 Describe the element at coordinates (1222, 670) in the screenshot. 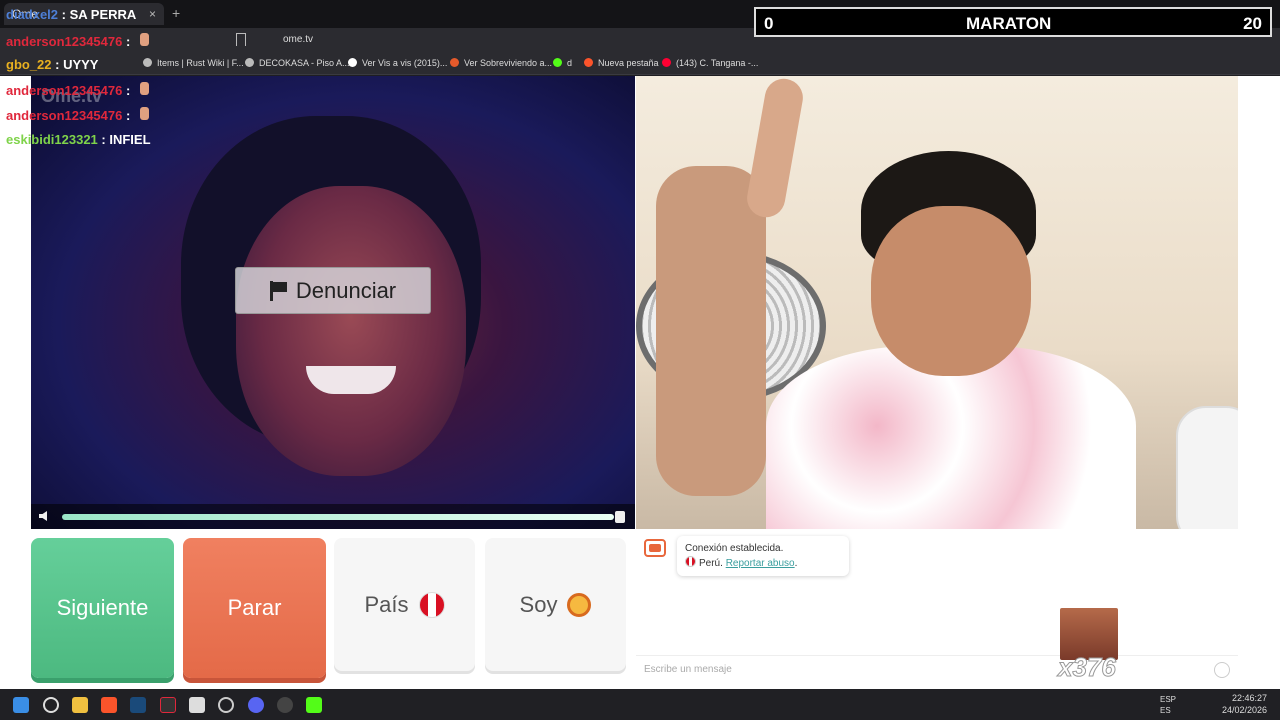

I see `emoji-icon` at that location.